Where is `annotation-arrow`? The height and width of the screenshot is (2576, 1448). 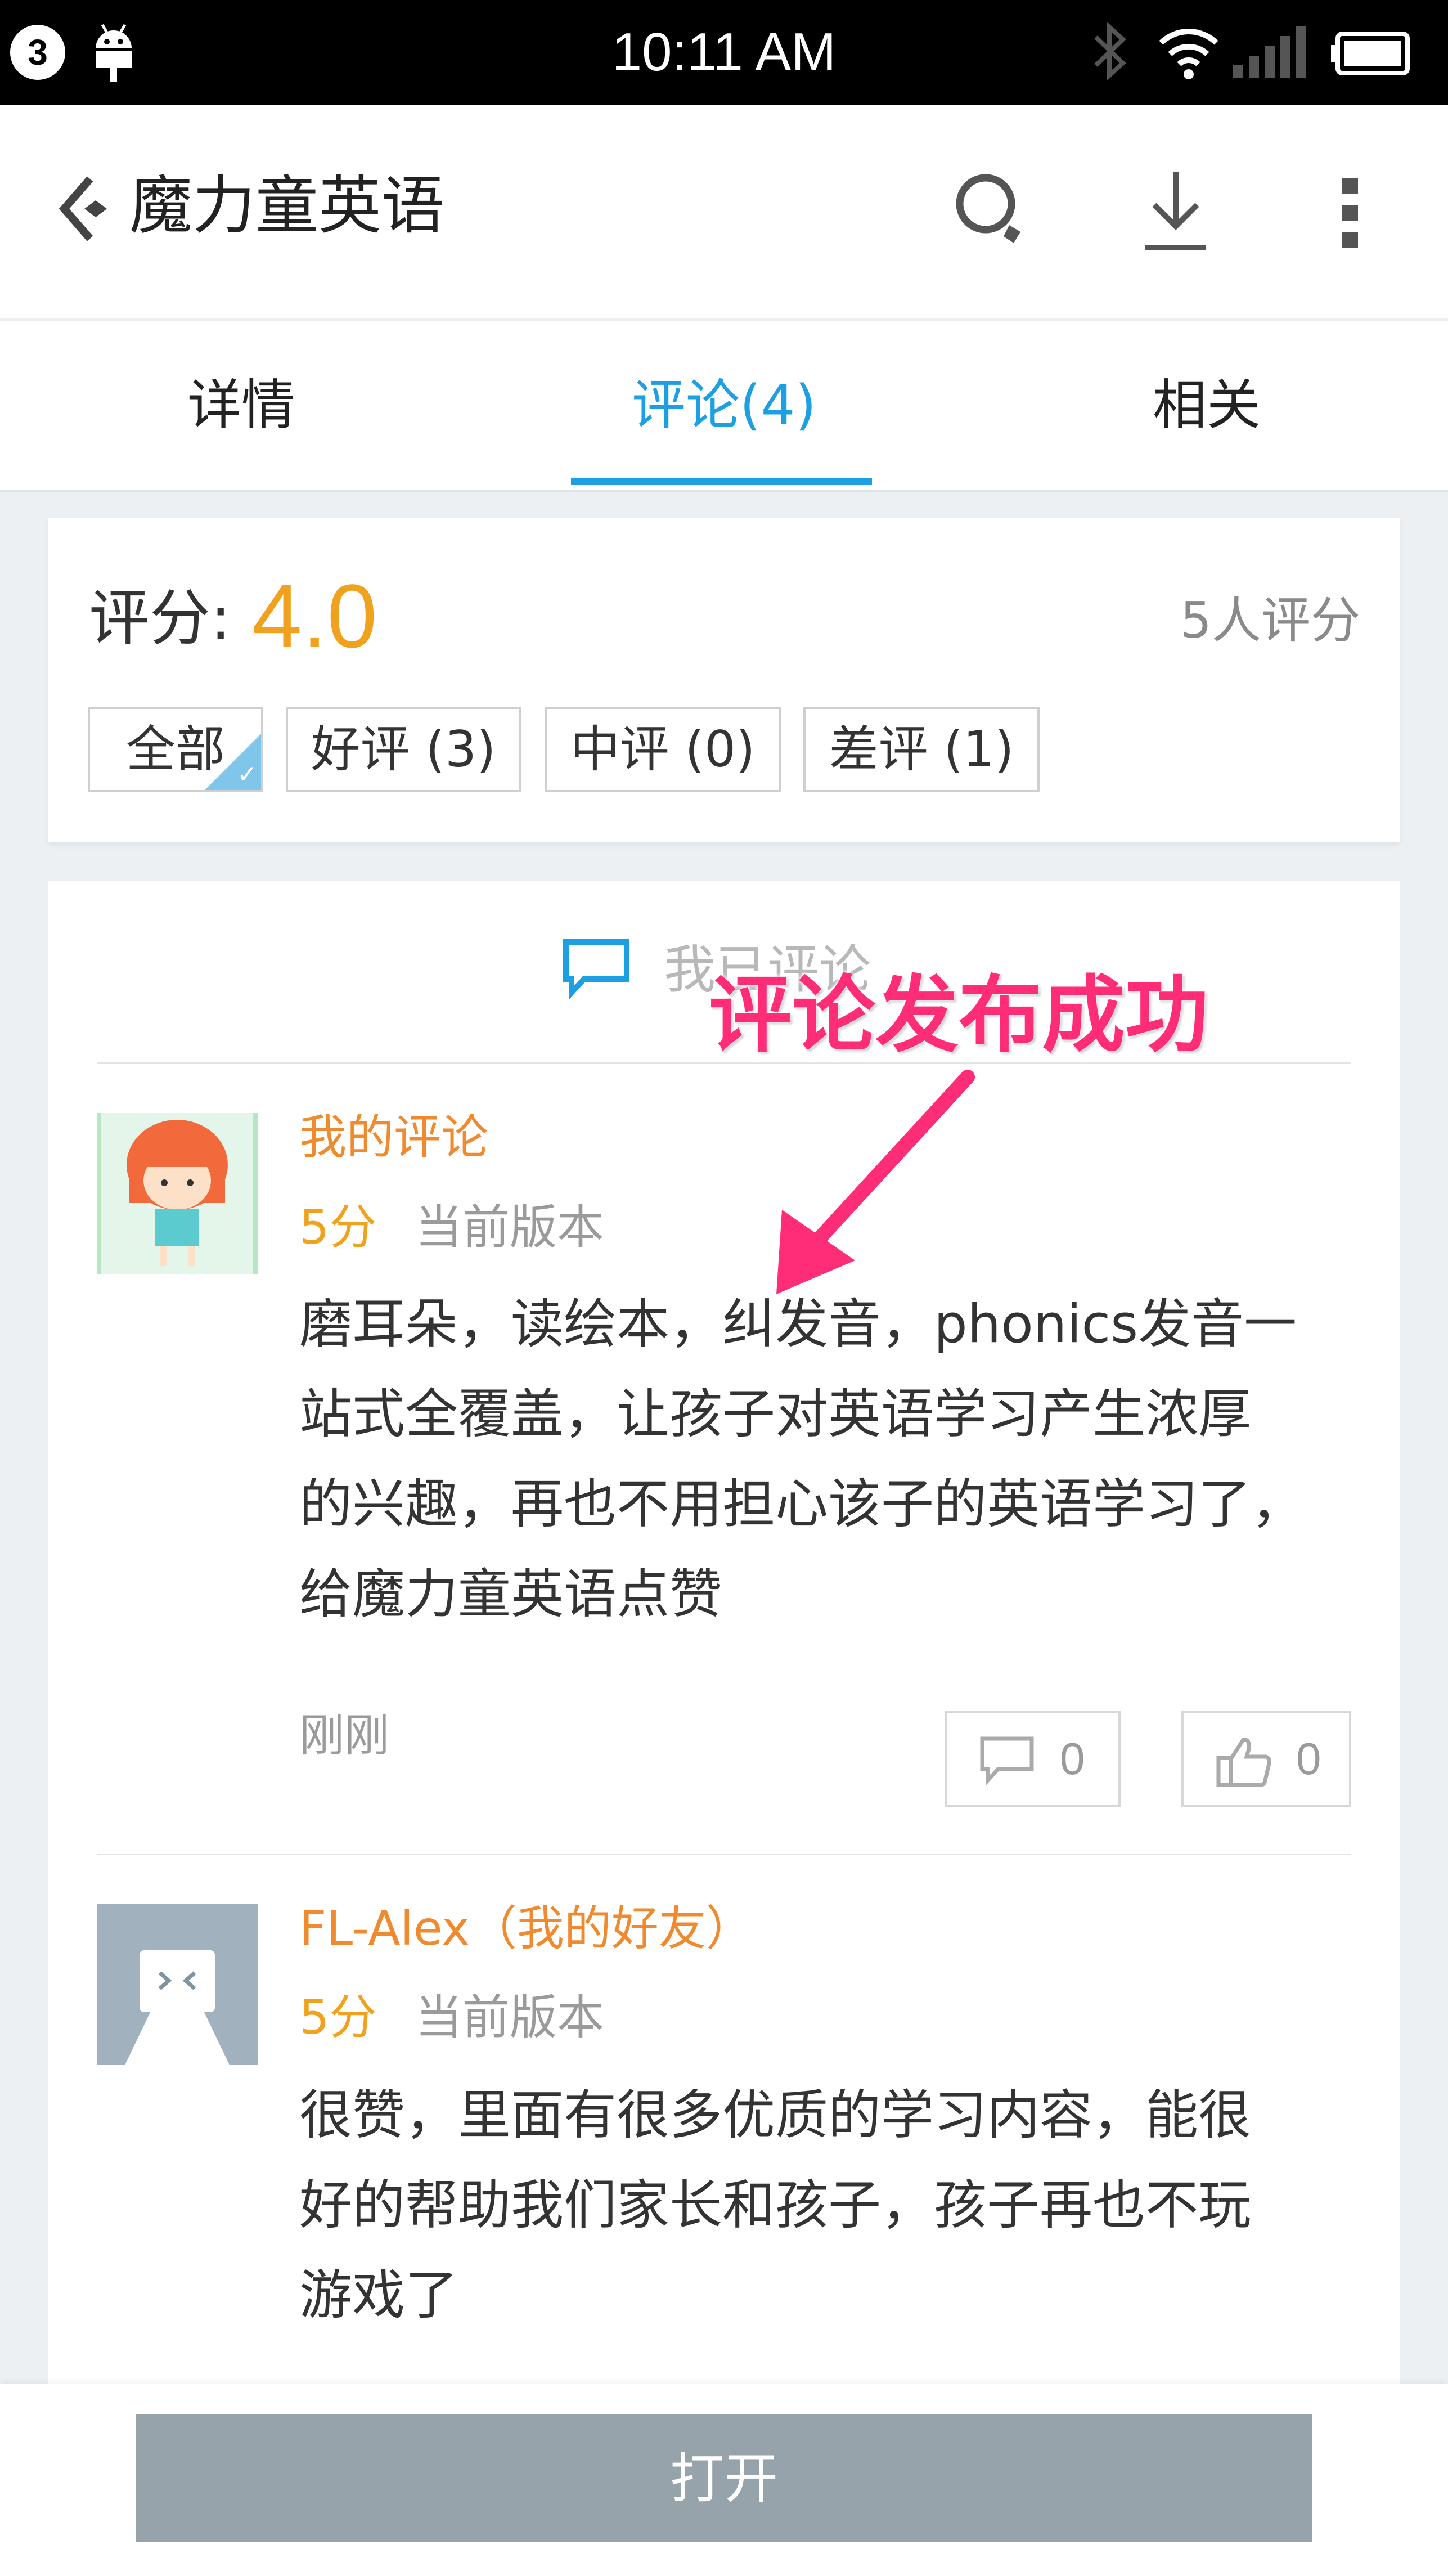 annotation-arrow is located at coordinates (875, 1182).